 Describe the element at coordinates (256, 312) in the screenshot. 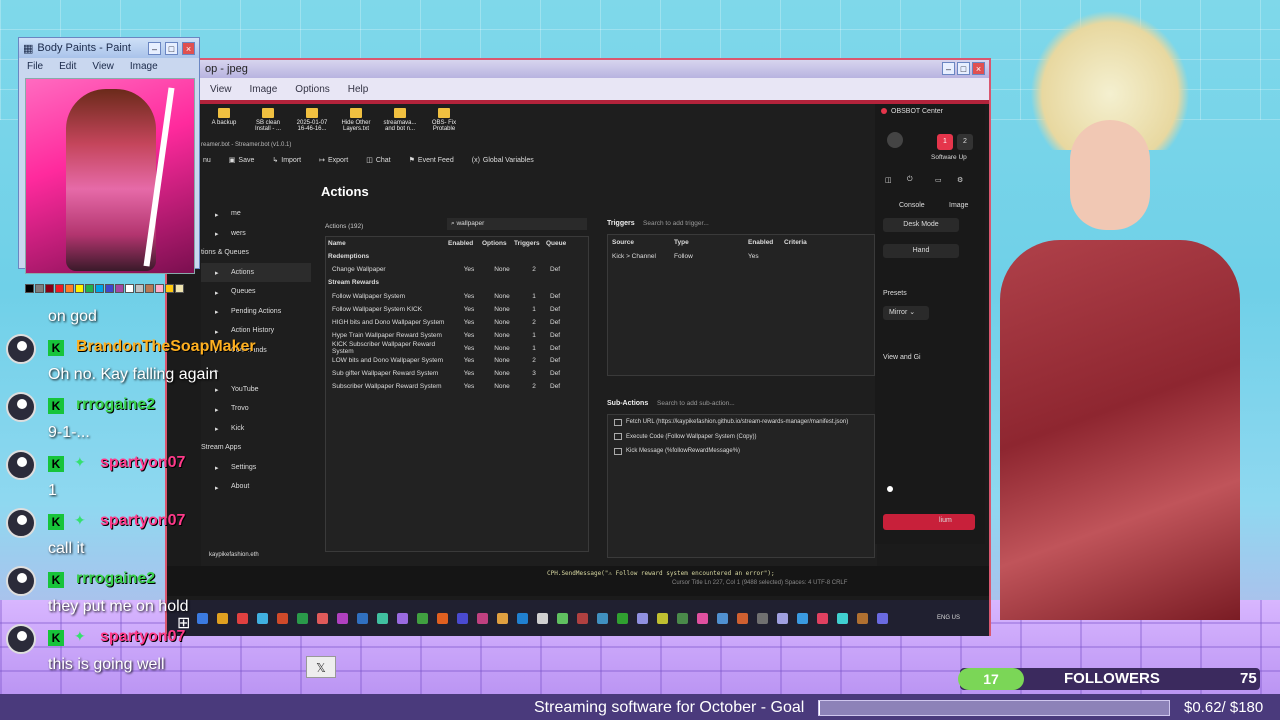

I see `sidebar-item: ▸ Pending Actions` at that location.